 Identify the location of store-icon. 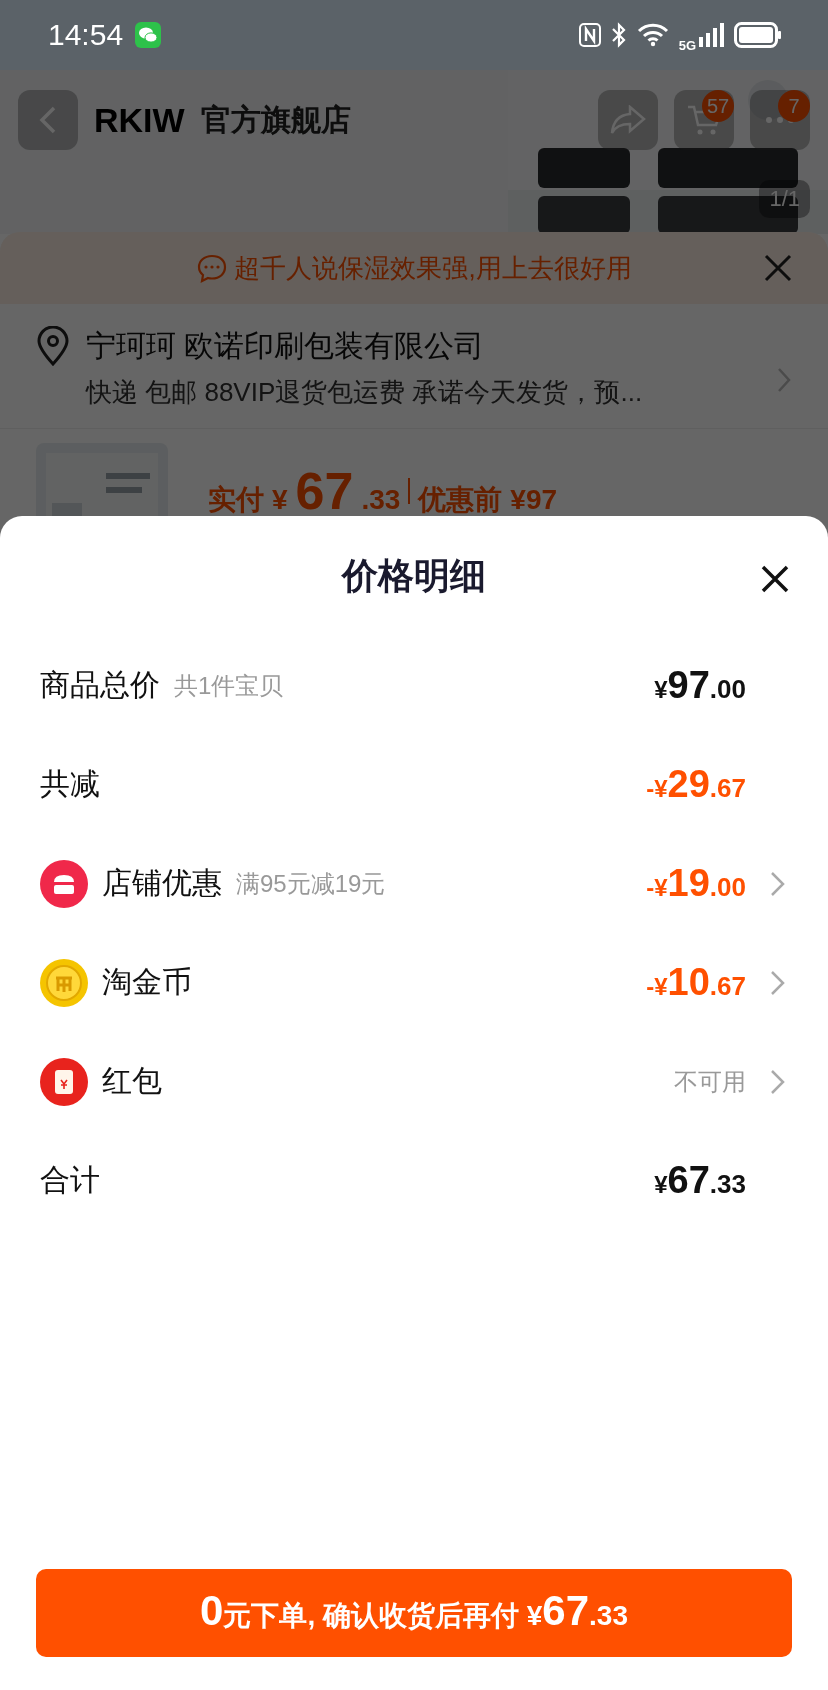
(64, 883).